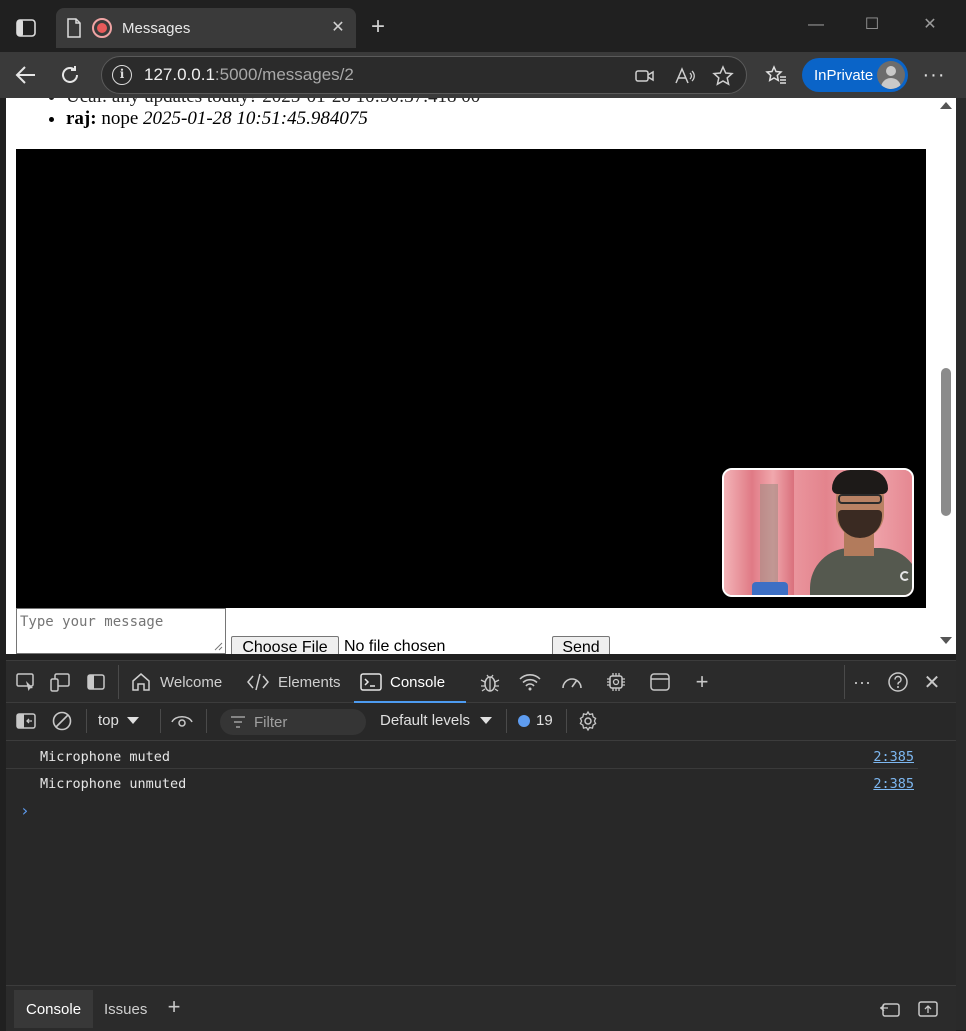  What do you see at coordinates (26, 682) in the screenshot?
I see `inspect-icon` at bounding box center [26, 682].